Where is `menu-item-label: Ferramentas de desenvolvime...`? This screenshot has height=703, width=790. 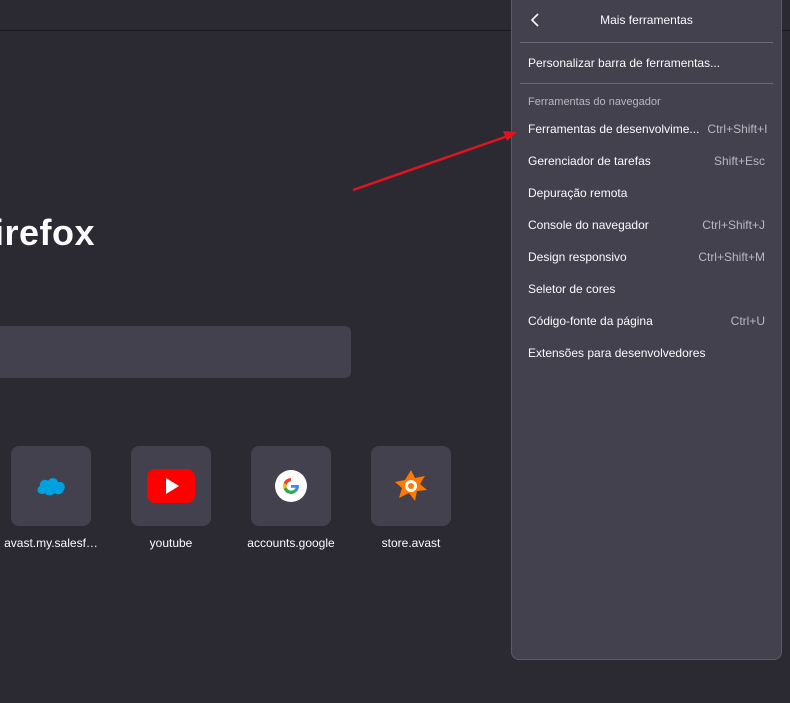 menu-item-label: Ferramentas de desenvolvime... is located at coordinates (614, 129).